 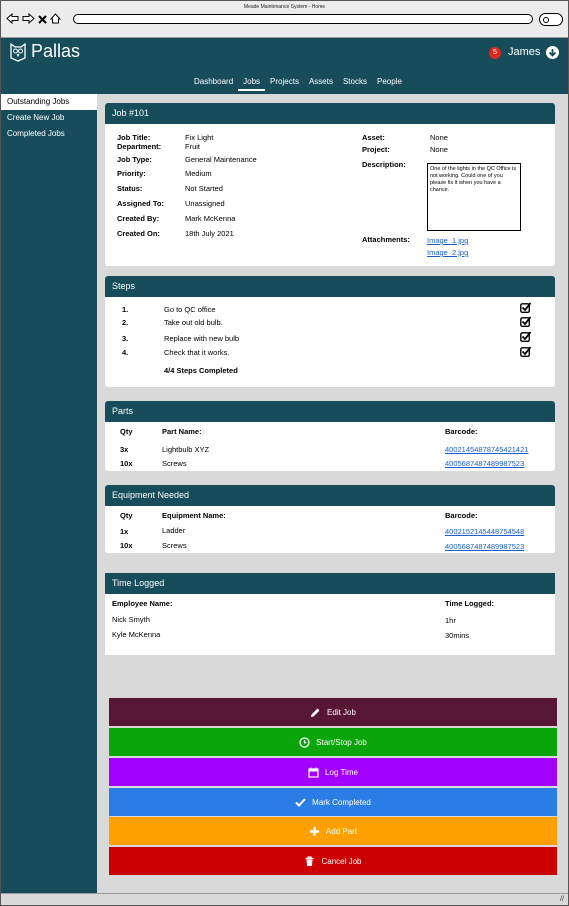 I want to click on back-arrow-icon, so click(x=12, y=19).